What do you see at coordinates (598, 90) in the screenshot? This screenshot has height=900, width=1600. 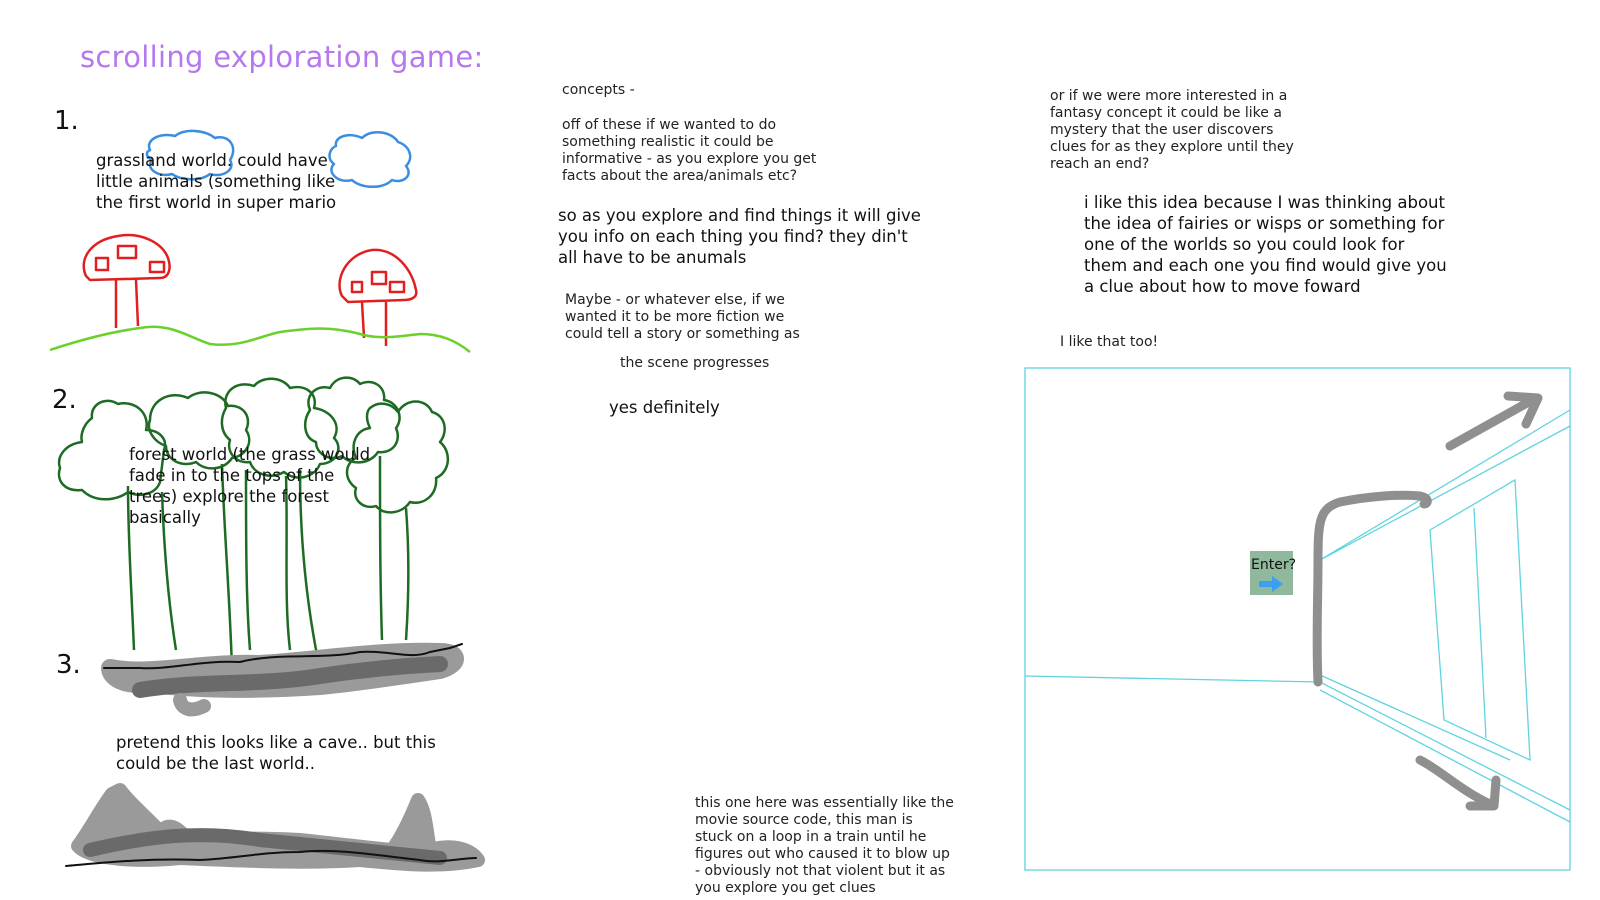 I see `concepts-heading: concepts -` at bounding box center [598, 90].